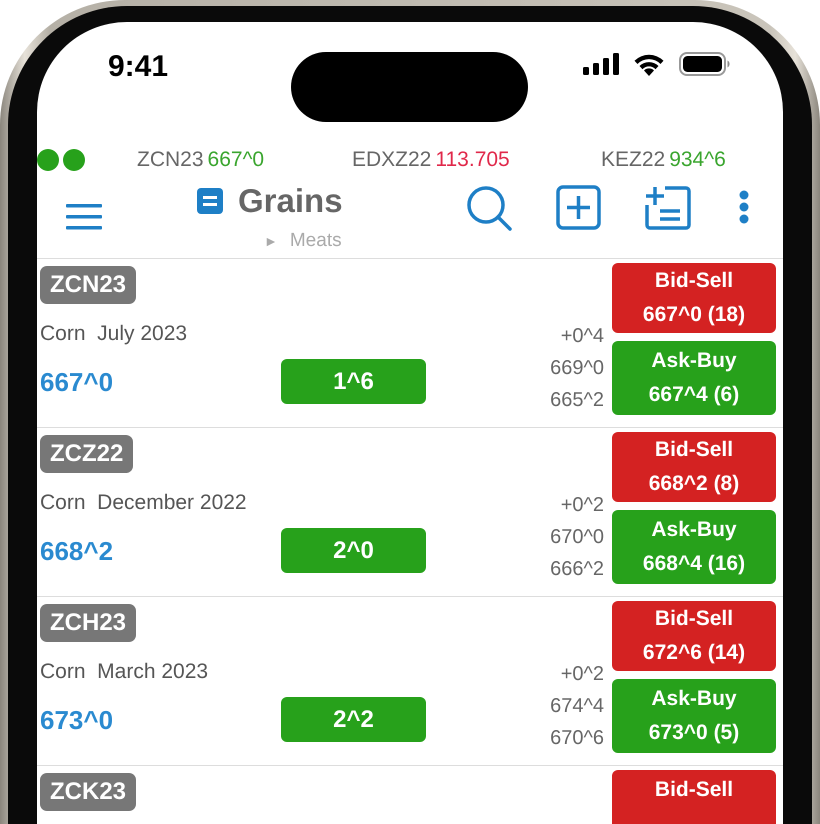  I want to click on ticker-symbol: KEZ22, so click(633, 160).